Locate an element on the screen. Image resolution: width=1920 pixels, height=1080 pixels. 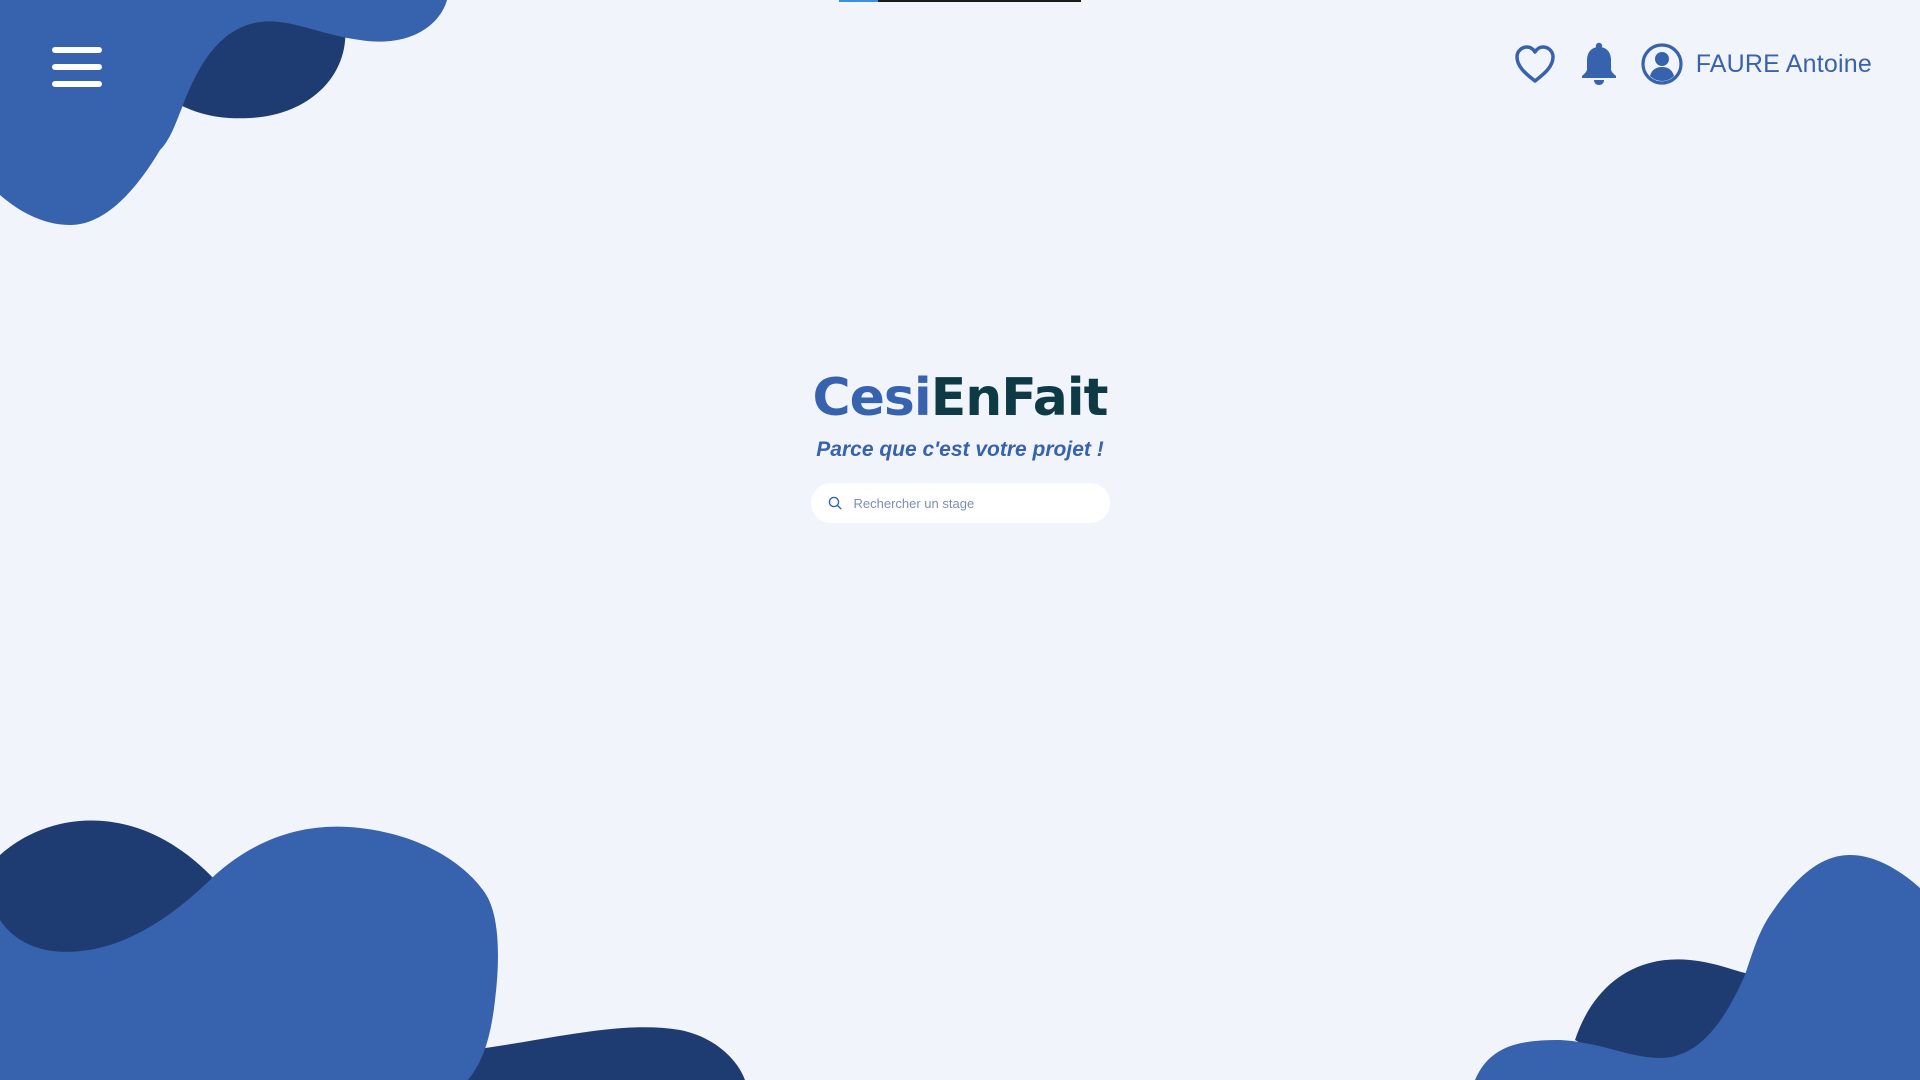
user-account-button: FAURE Antoine is located at coordinates (1756, 64).